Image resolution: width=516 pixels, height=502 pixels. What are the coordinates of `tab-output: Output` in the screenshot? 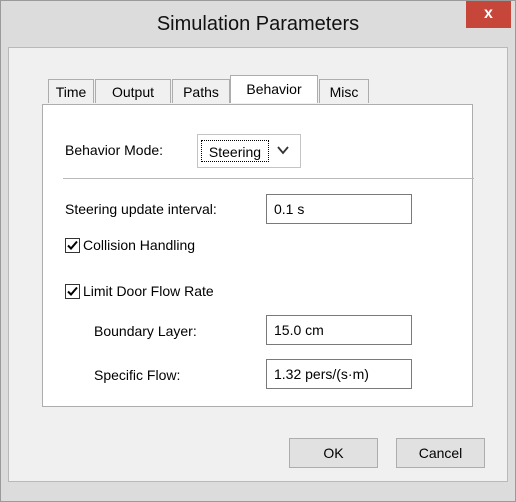 It's located at (133, 91).